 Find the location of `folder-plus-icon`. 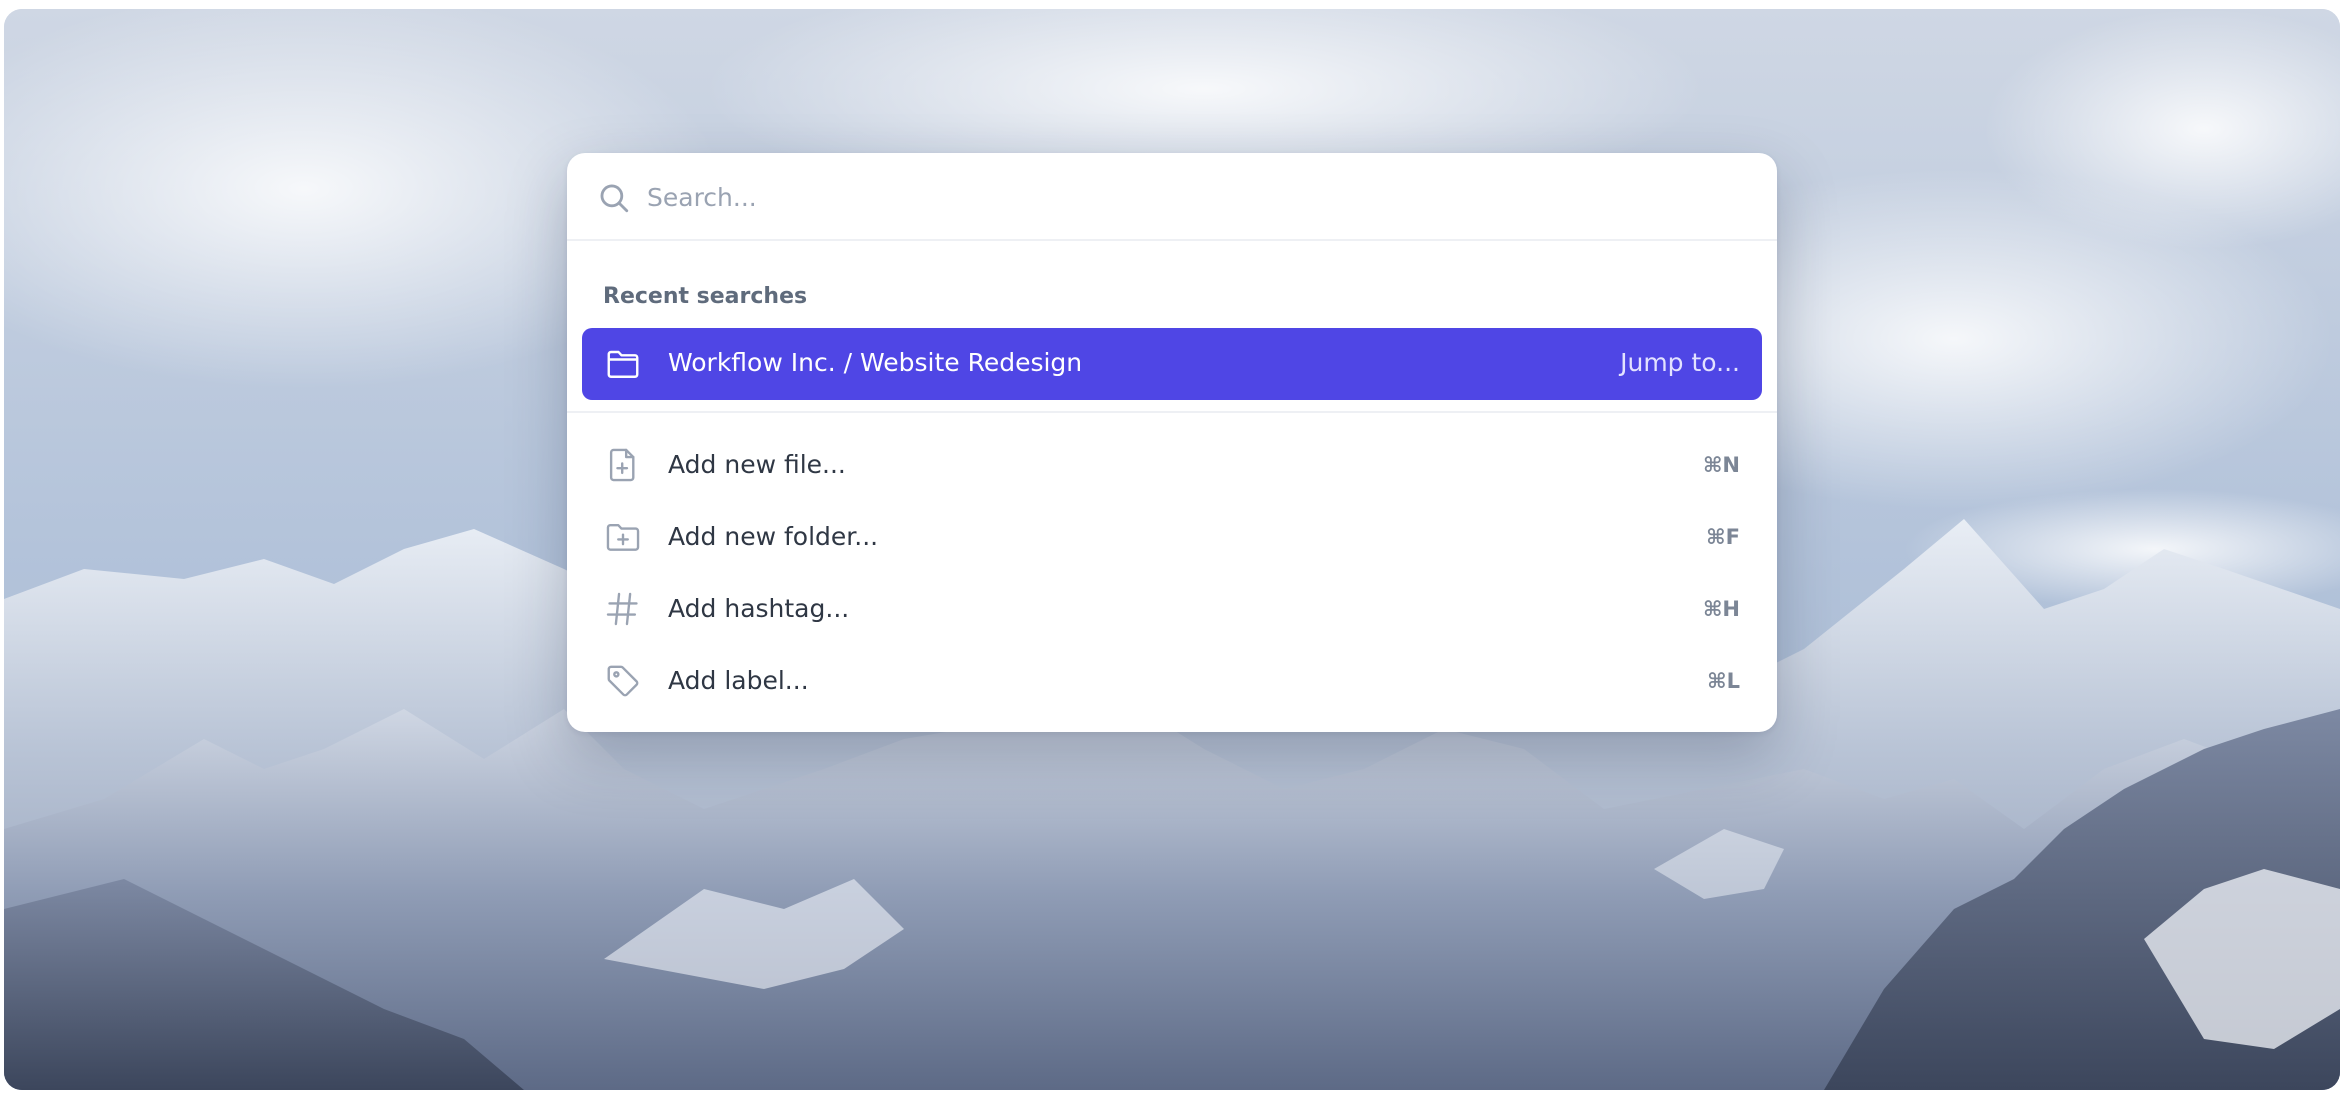

folder-plus-icon is located at coordinates (623, 537).